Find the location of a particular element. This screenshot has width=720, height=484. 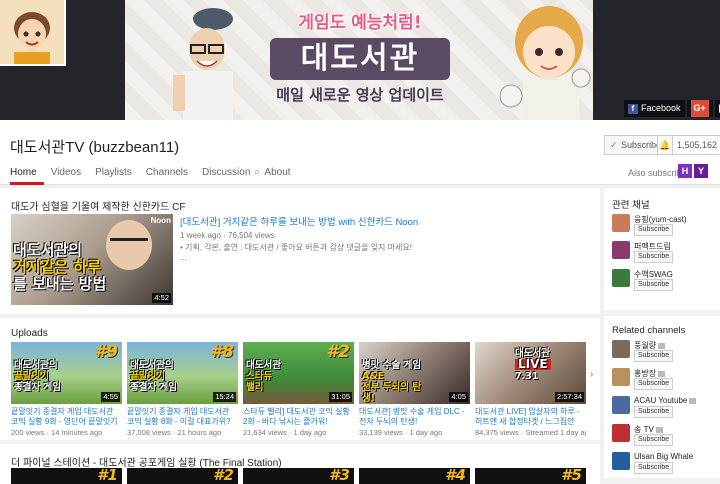

playlist-video-thumbnail: #4 is located at coordinates (414, 476).